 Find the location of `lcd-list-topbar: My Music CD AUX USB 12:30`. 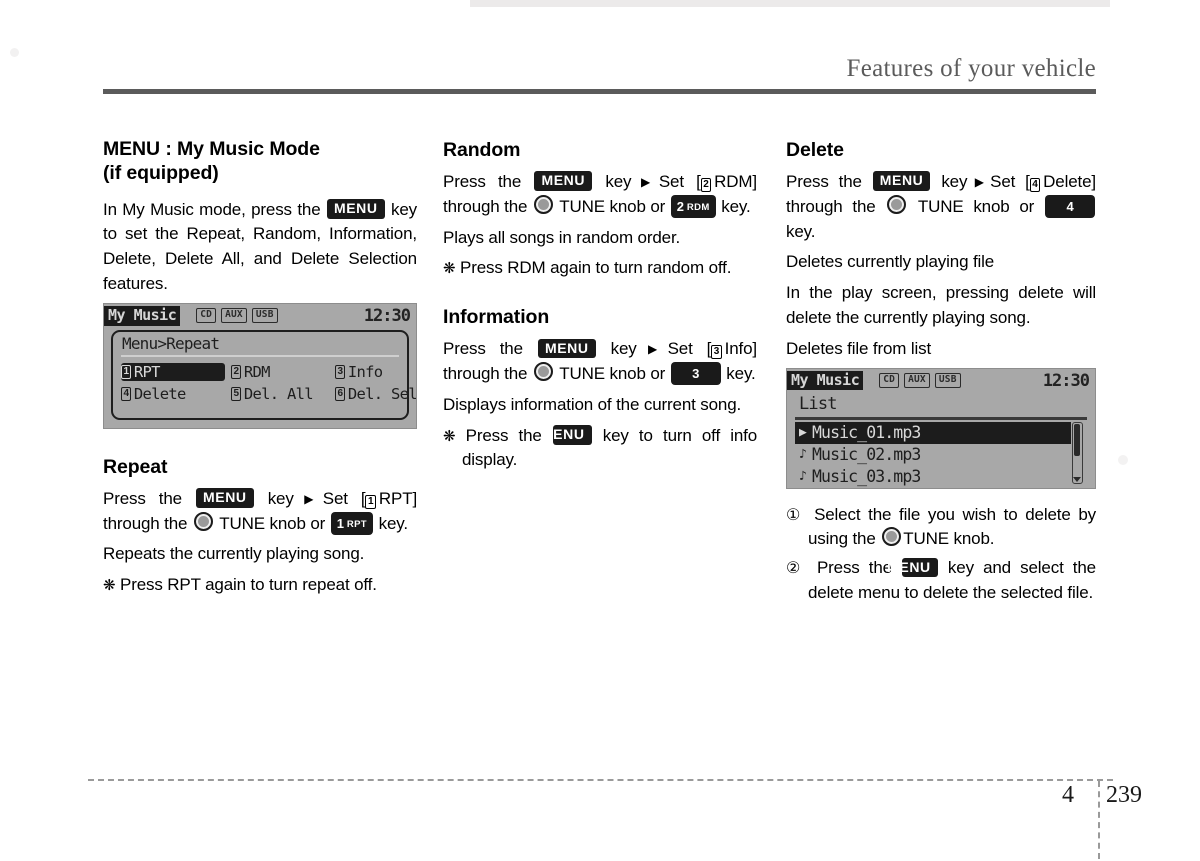

lcd-list-topbar: My Music CD AUX USB 12:30 is located at coordinates (941, 381).